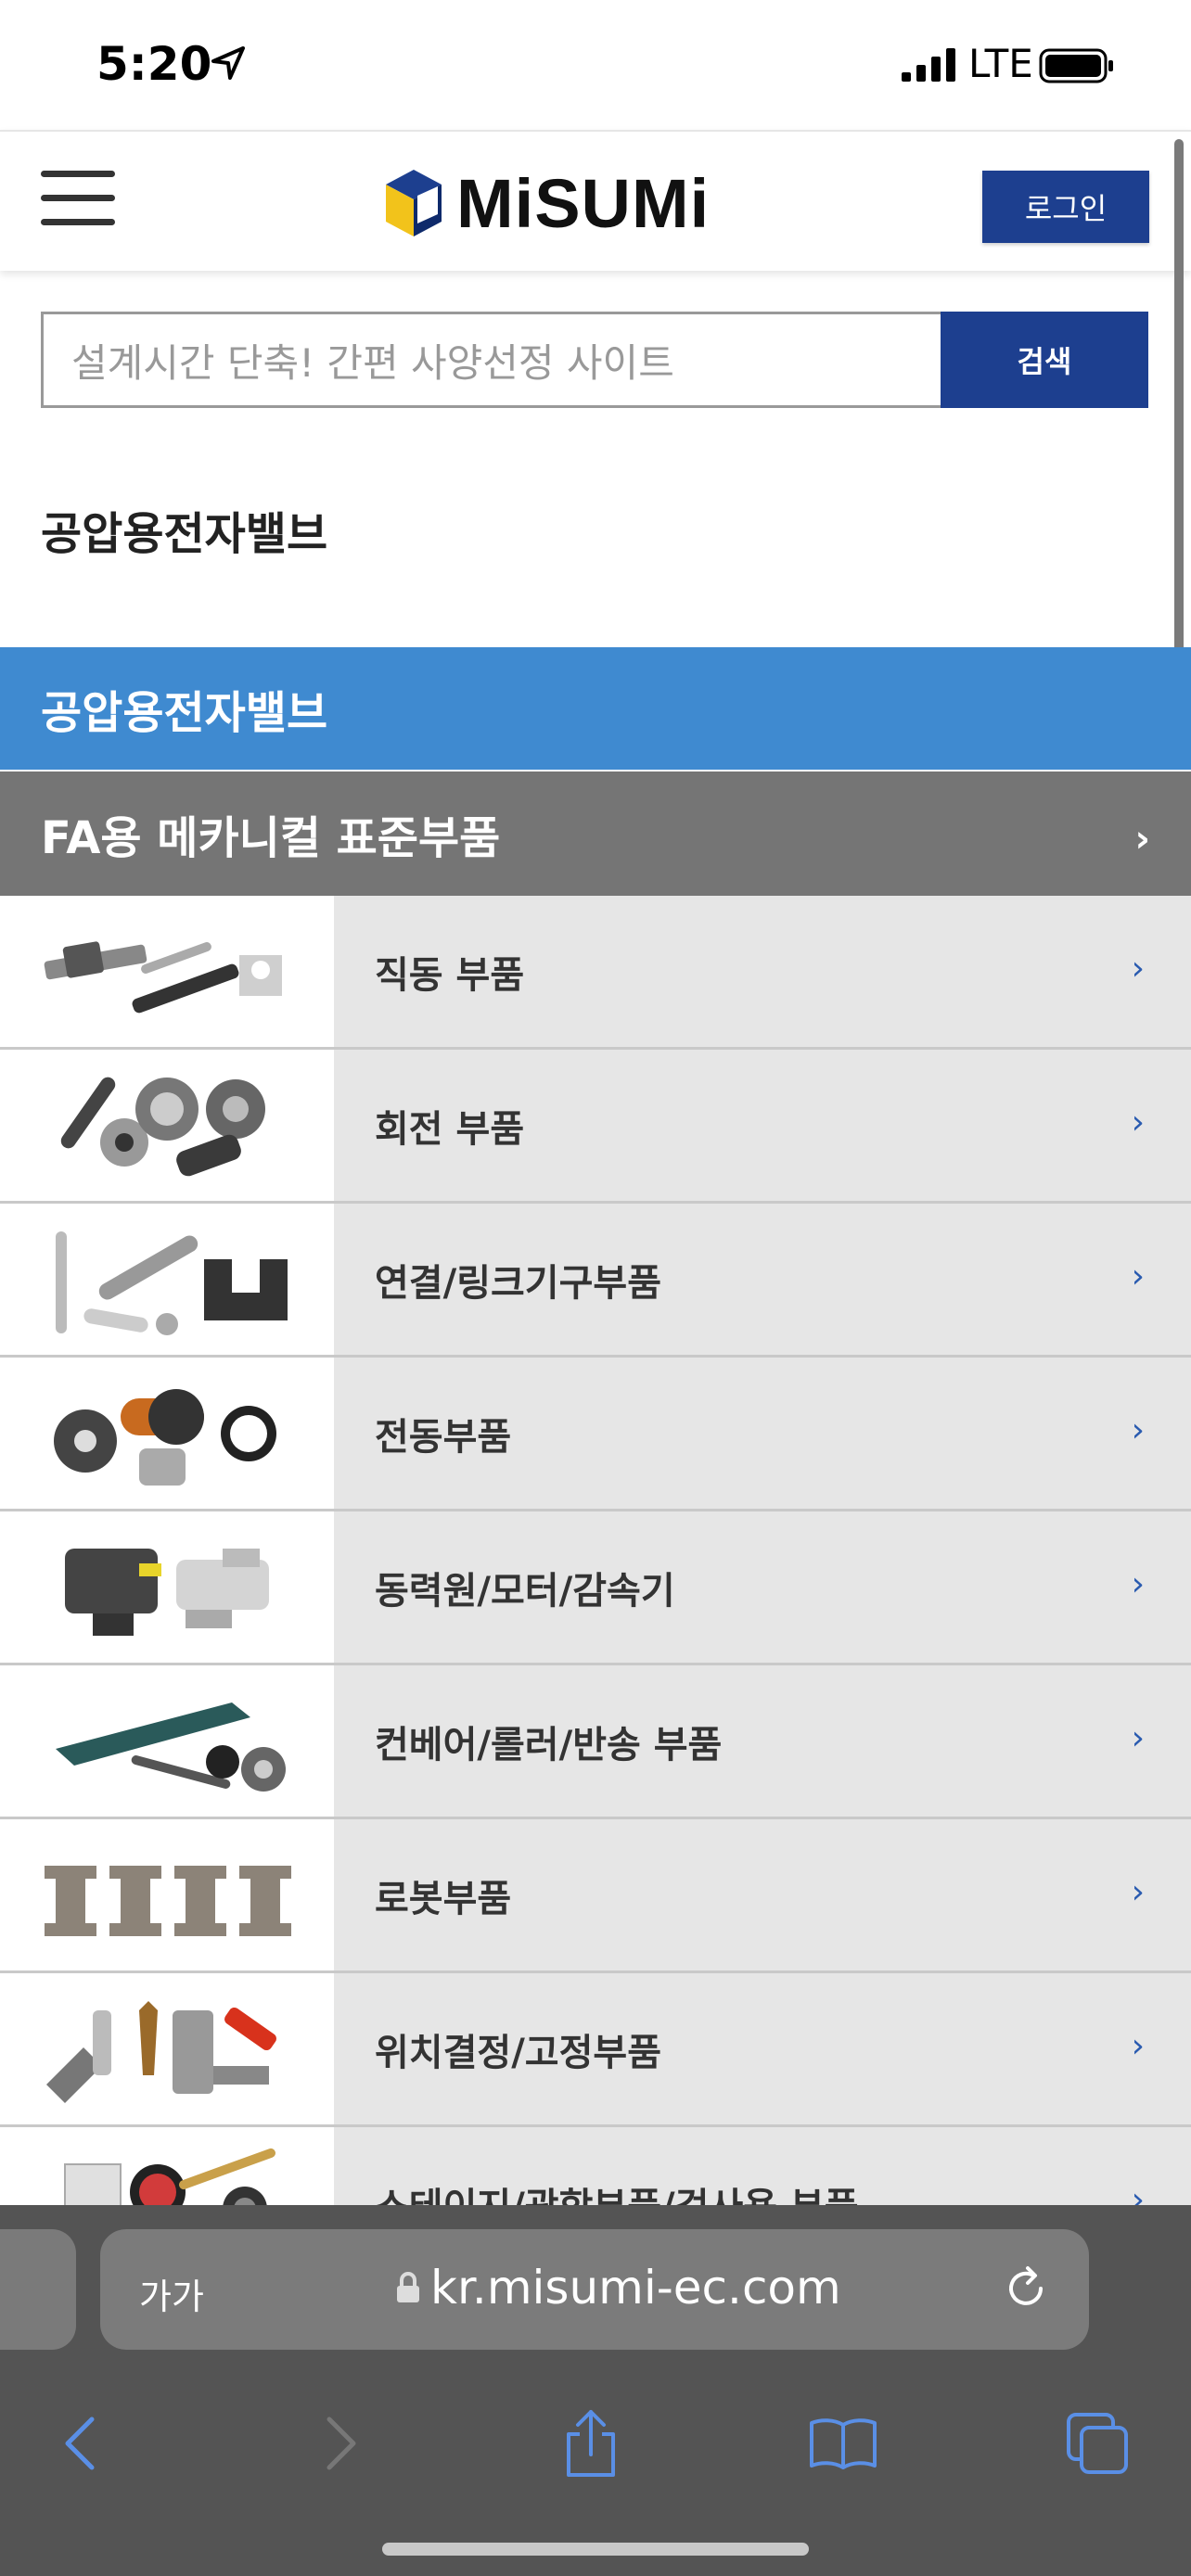  What do you see at coordinates (167, 1741) in the screenshot?
I see `conveyor-parts-image` at bounding box center [167, 1741].